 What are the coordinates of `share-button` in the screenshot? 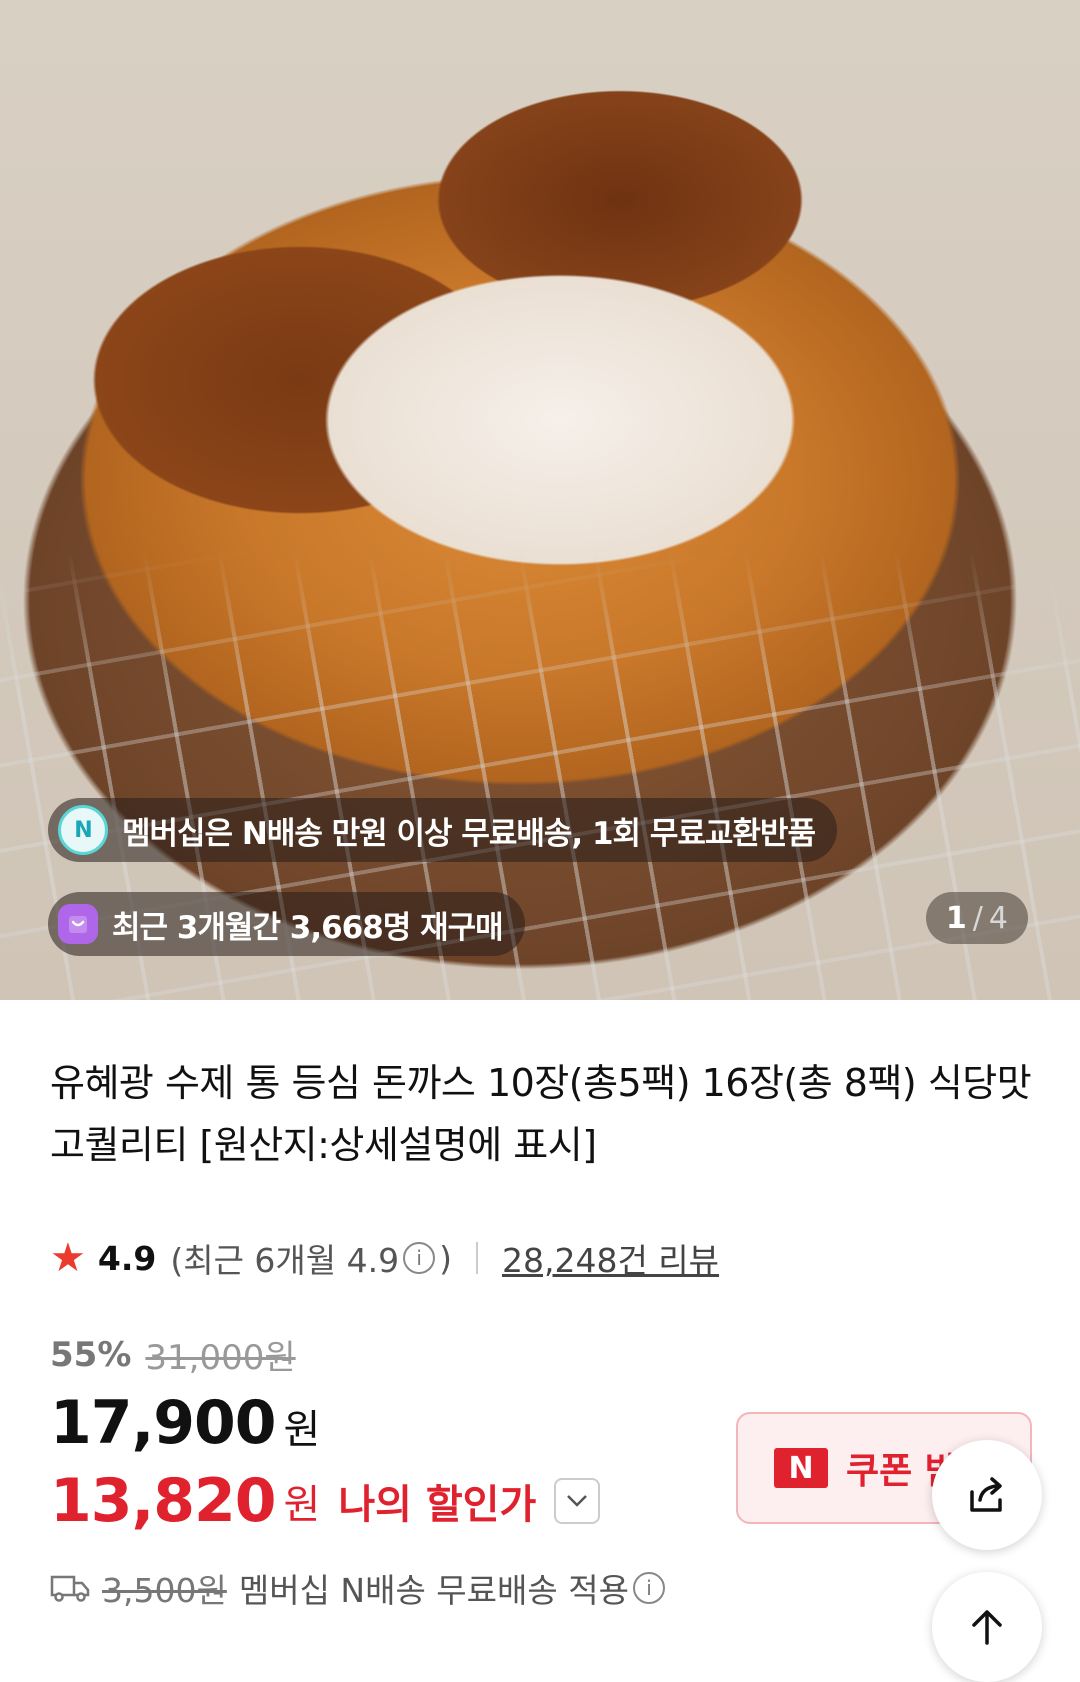 It's located at (987, 1495).